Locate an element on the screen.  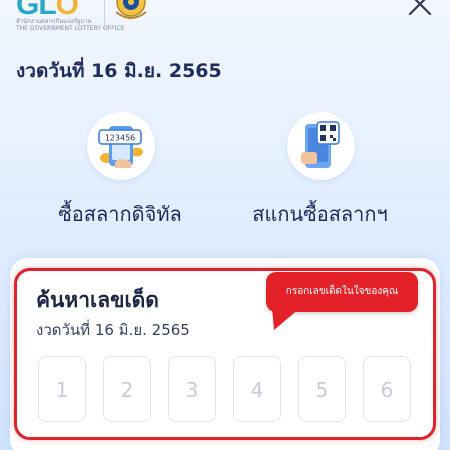
phone-ticket-coins-icon: 123456 is located at coordinates (120, 147).